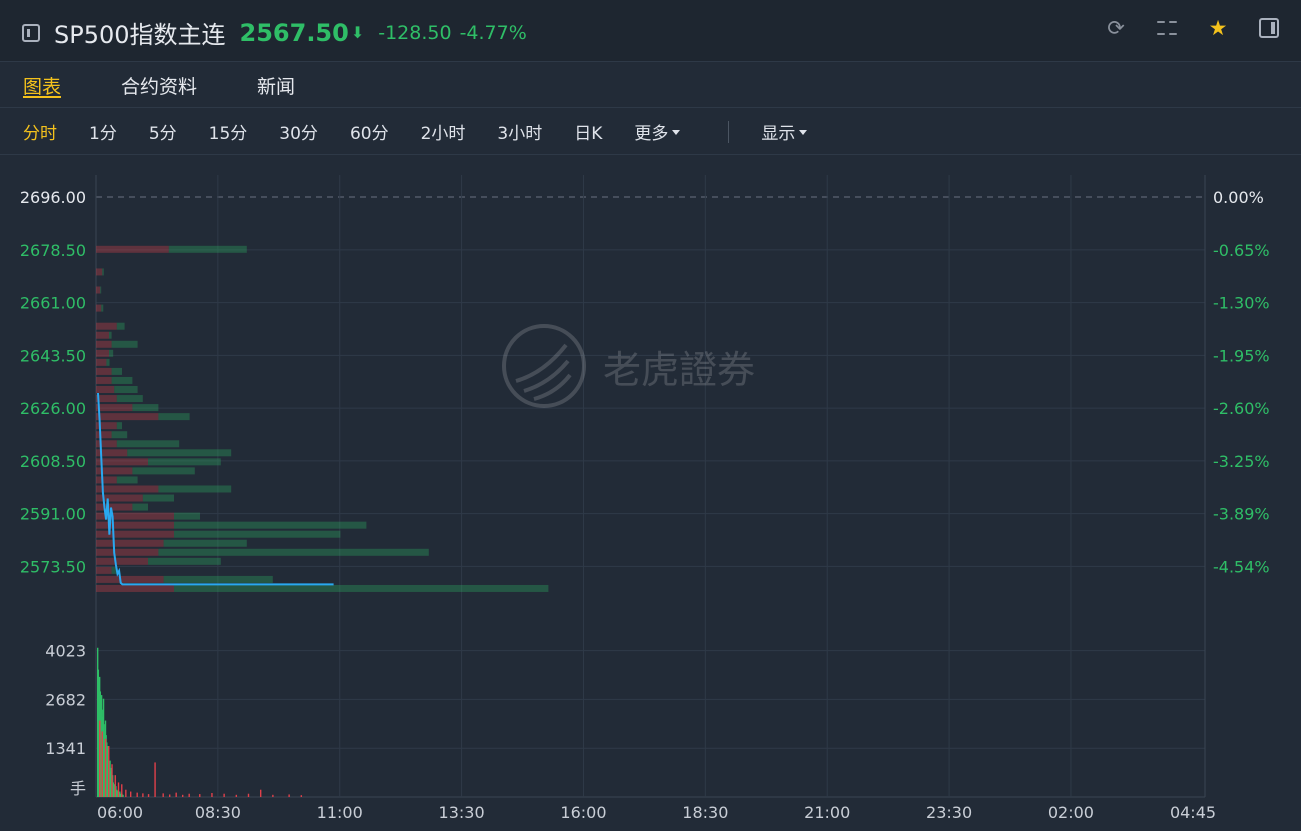 Image resolution: width=1301 pixels, height=831 pixels. Describe the element at coordinates (1167, 28) in the screenshot. I see `grid-layout-icon` at that location.